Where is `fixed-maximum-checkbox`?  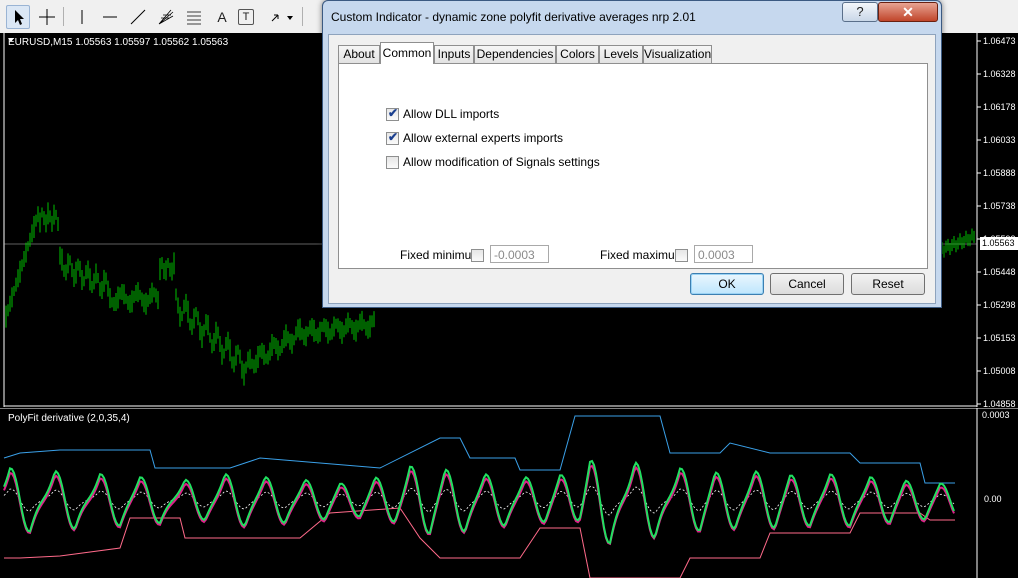
fixed-maximum-checkbox is located at coordinates (681, 255).